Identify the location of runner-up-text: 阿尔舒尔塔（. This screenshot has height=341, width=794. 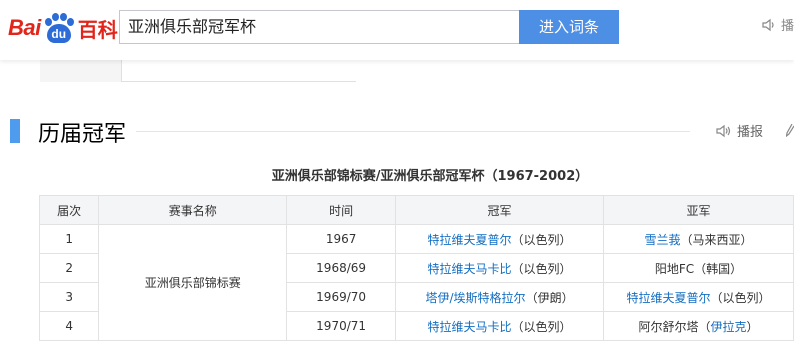
(674, 326).